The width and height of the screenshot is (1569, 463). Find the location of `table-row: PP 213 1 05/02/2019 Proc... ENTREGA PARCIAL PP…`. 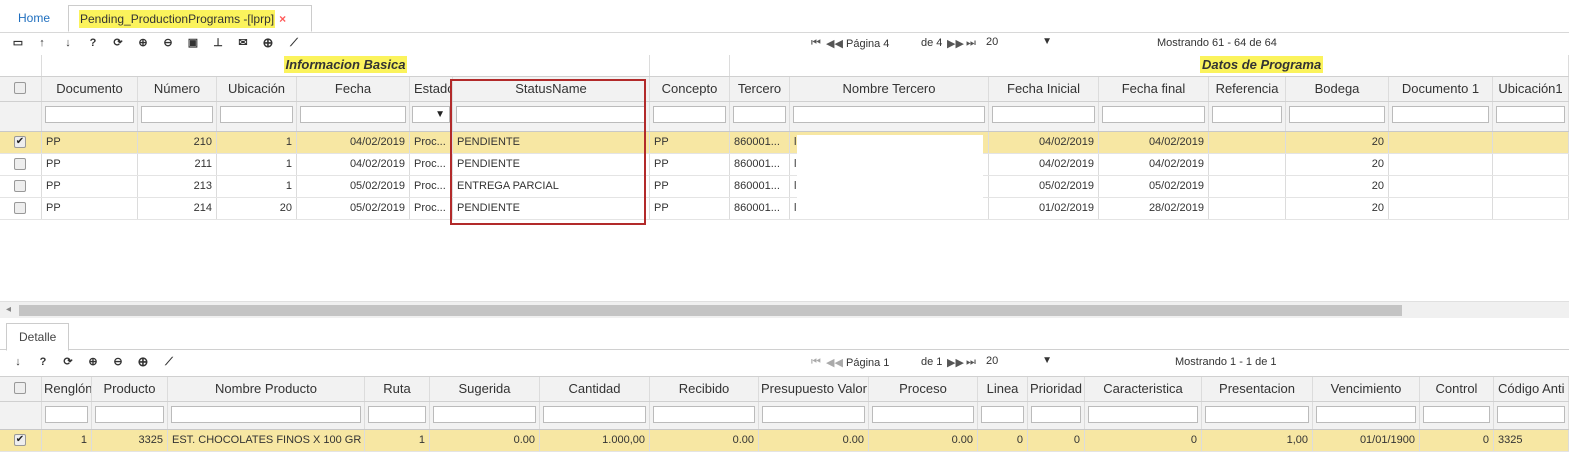

table-row: PP 213 1 05/02/2019 Proc... ENTREGA PARCIAL PP… is located at coordinates (784, 187).